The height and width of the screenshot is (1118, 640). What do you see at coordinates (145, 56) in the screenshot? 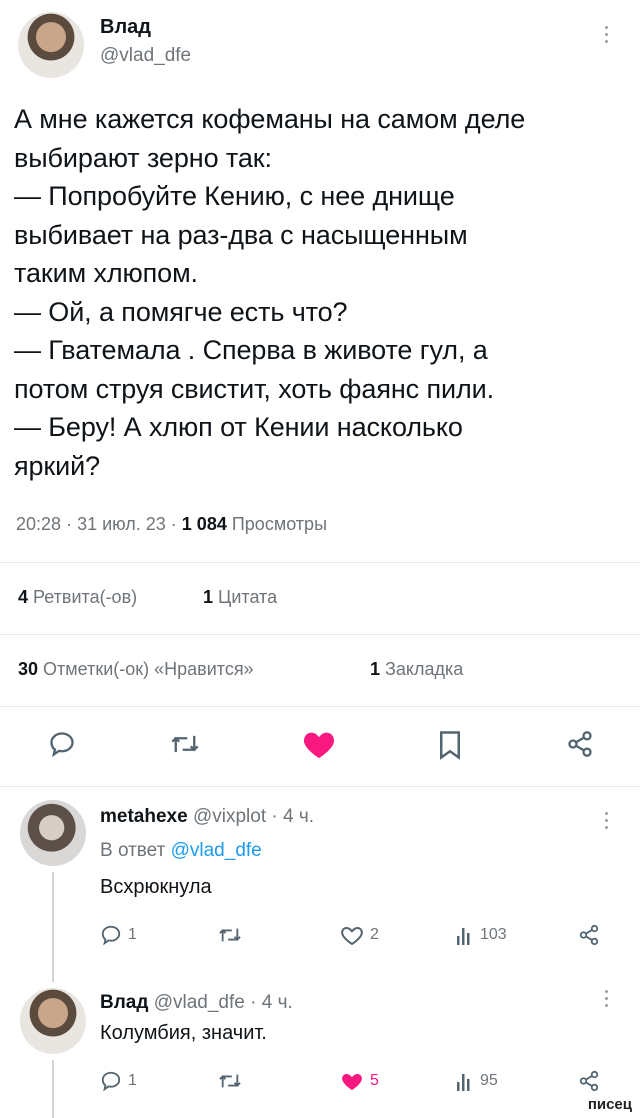
I see `author-handle: @vlad_dfe` at bounding box center [145, 56].